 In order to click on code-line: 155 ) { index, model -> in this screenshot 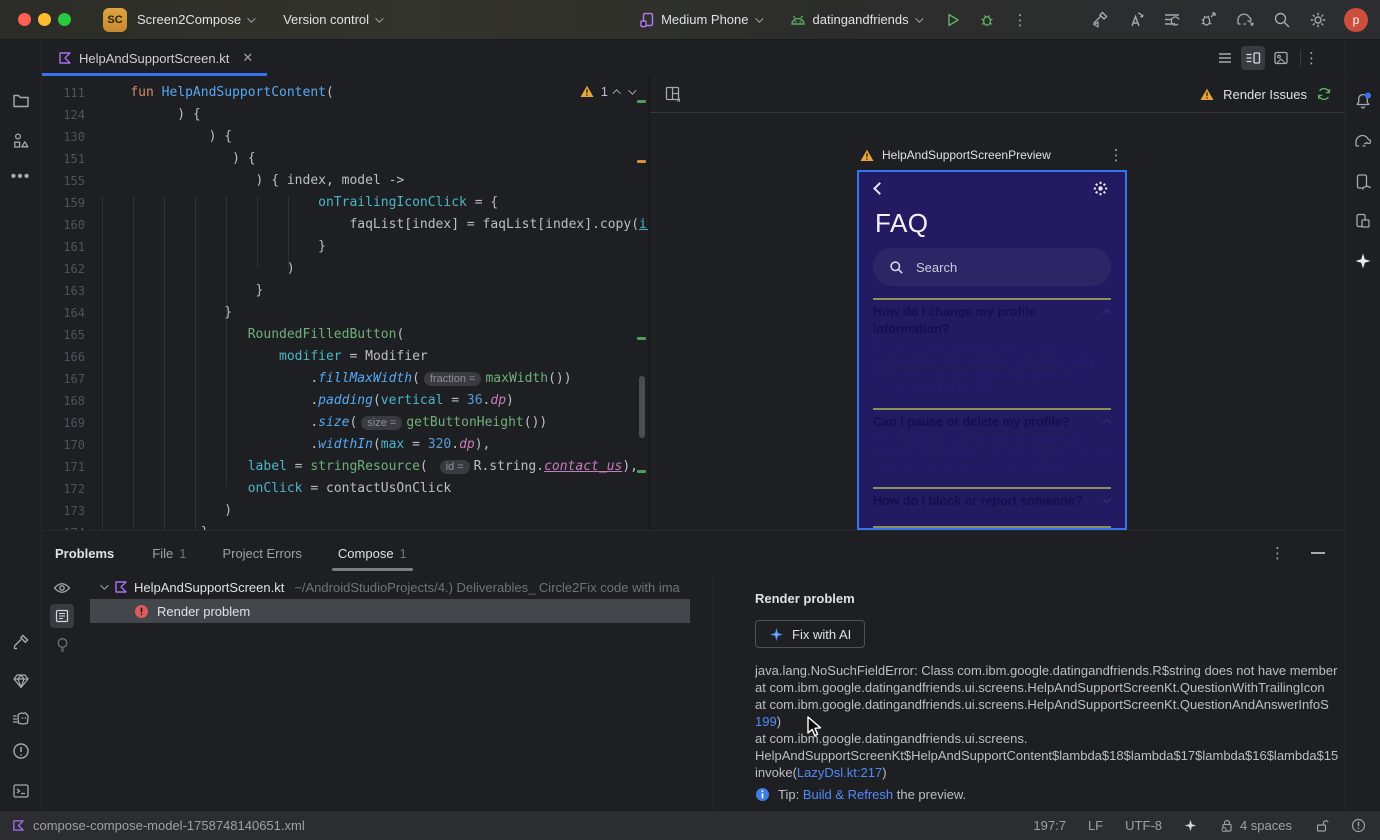, I will do `click(345, 181)`.